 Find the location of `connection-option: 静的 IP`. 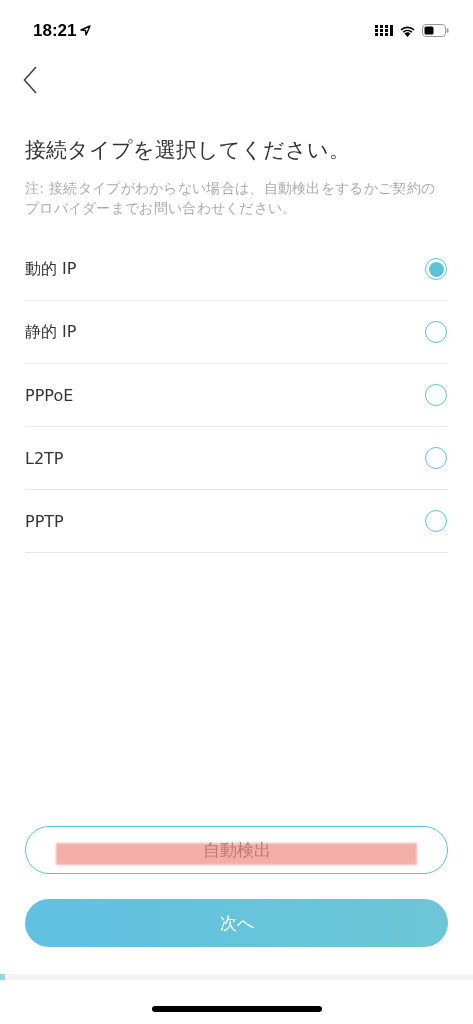

connection-option: 静的 IP is located at coordinates (236, 332).